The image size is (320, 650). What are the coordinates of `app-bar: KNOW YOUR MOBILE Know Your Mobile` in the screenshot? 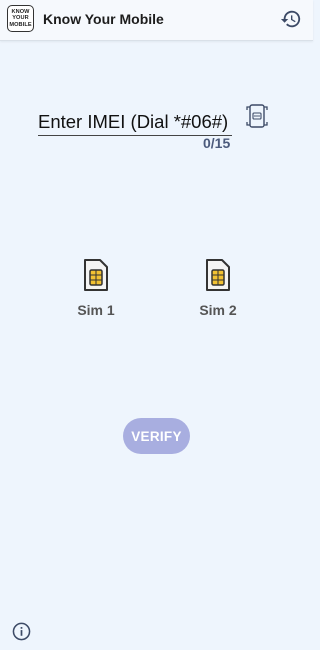 It's located at (156, 20).